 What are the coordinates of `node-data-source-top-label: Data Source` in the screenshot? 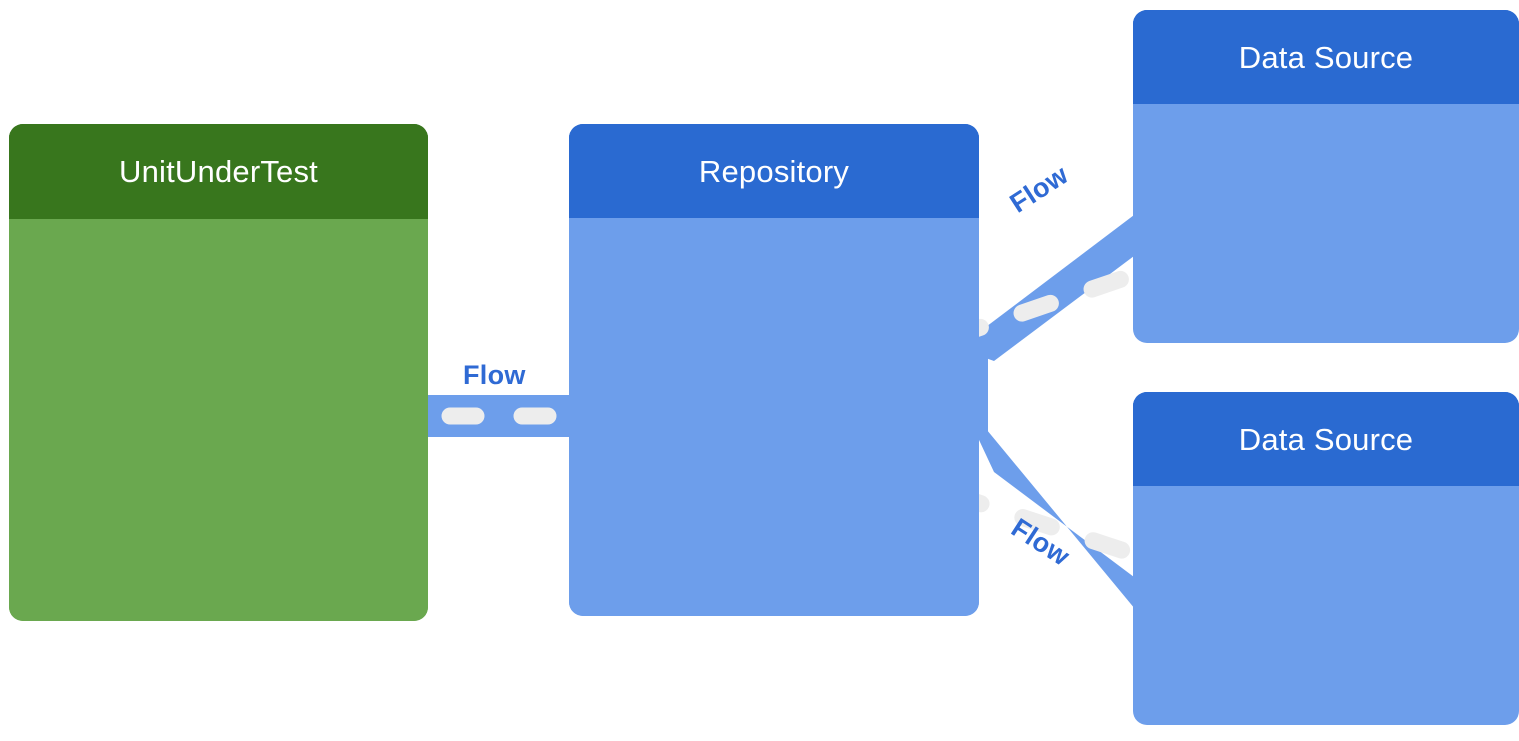 It's located at (1326, 57).